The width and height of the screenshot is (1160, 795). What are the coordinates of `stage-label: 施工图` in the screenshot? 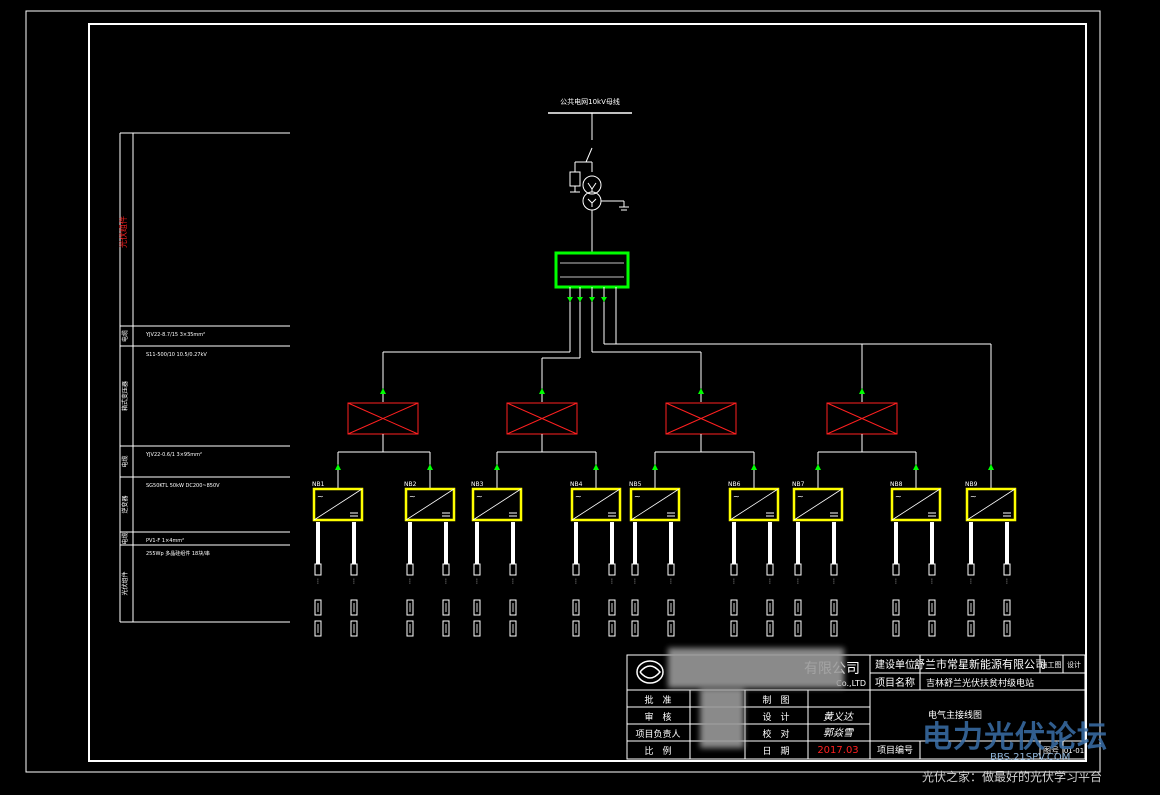 It's located at (1051, 664).